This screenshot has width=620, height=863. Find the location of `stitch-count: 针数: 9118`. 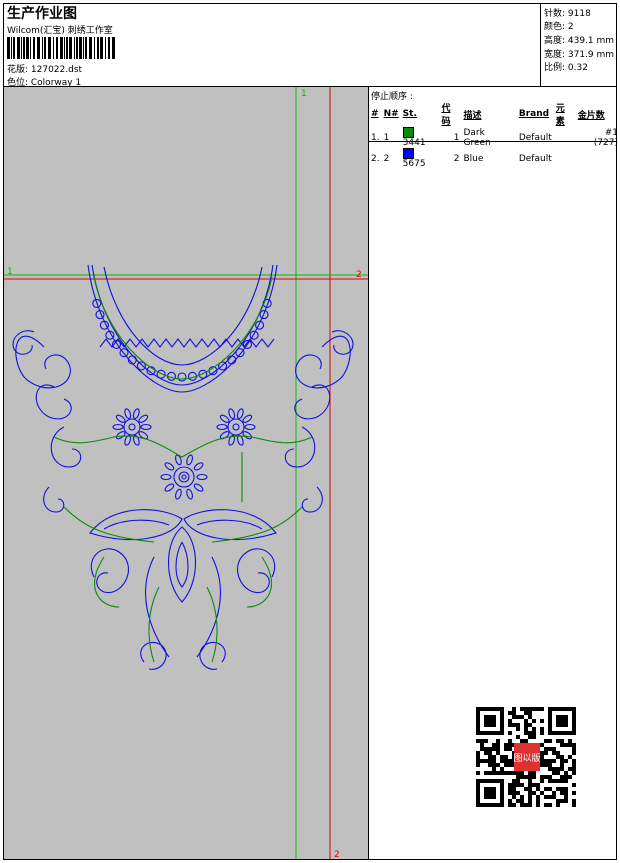

stitch-count: 针数: 9118 is located at coordinates (567, 14).